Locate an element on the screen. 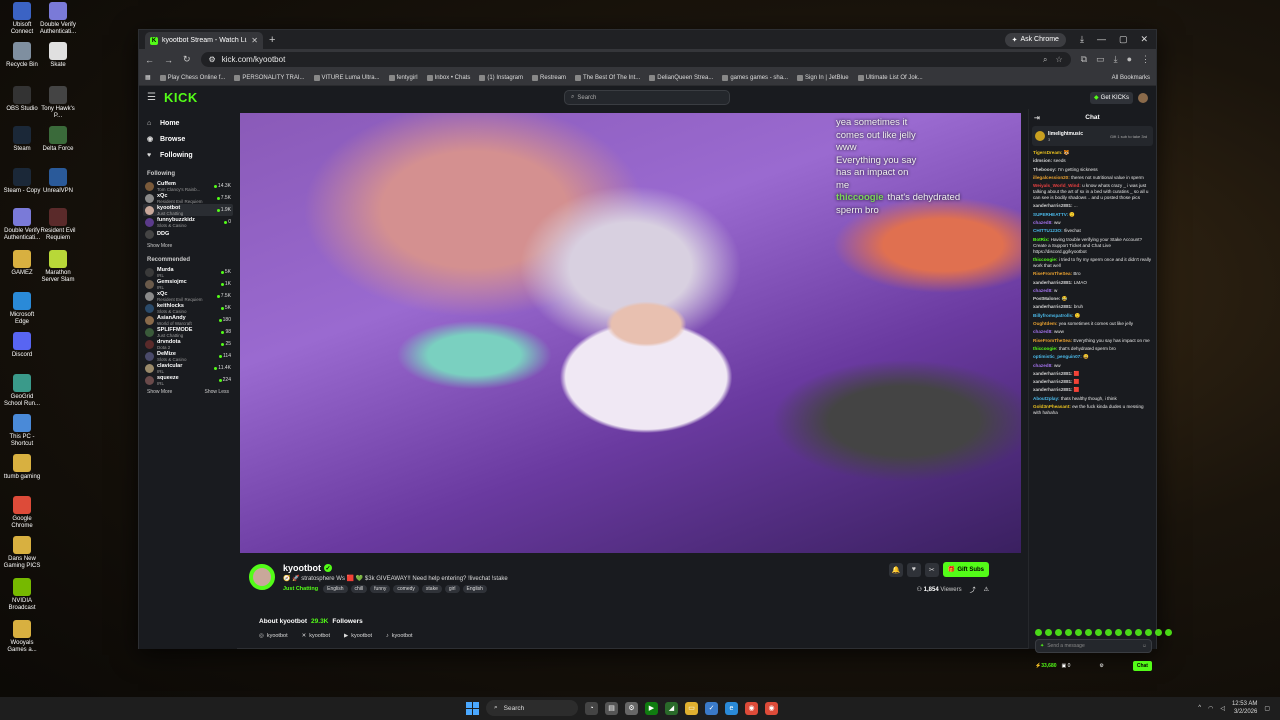 The height and width of the screenshot is (720, 1280). chat-username: idmsion: is located at coordinates (1042, 160).